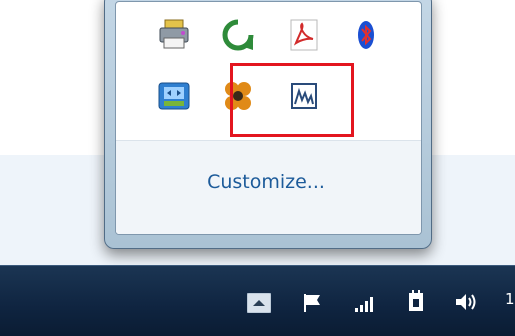 This screenshot has width=515, height=336. I want to click on taskbar-clock: 1, so click(510, 299).